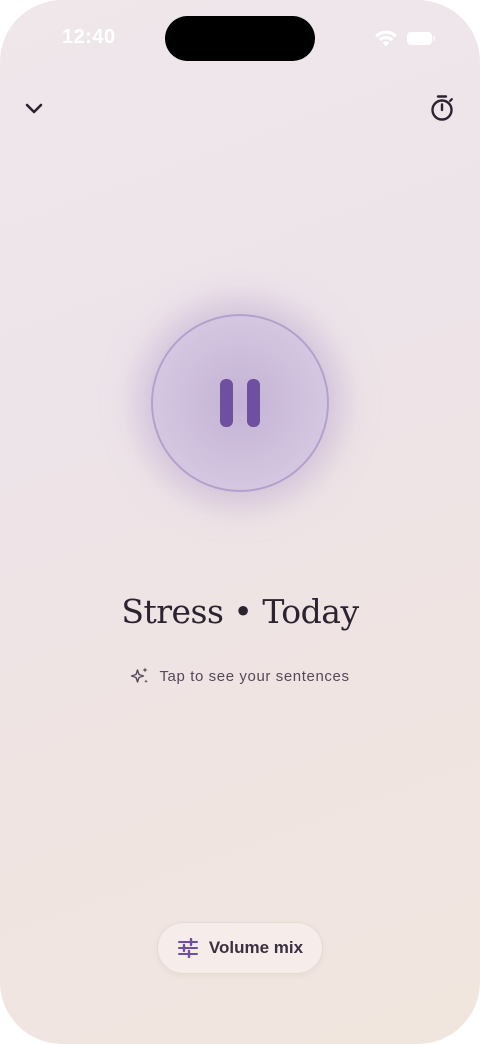  I want to click on chevron-down-icon, so click(34, 108).